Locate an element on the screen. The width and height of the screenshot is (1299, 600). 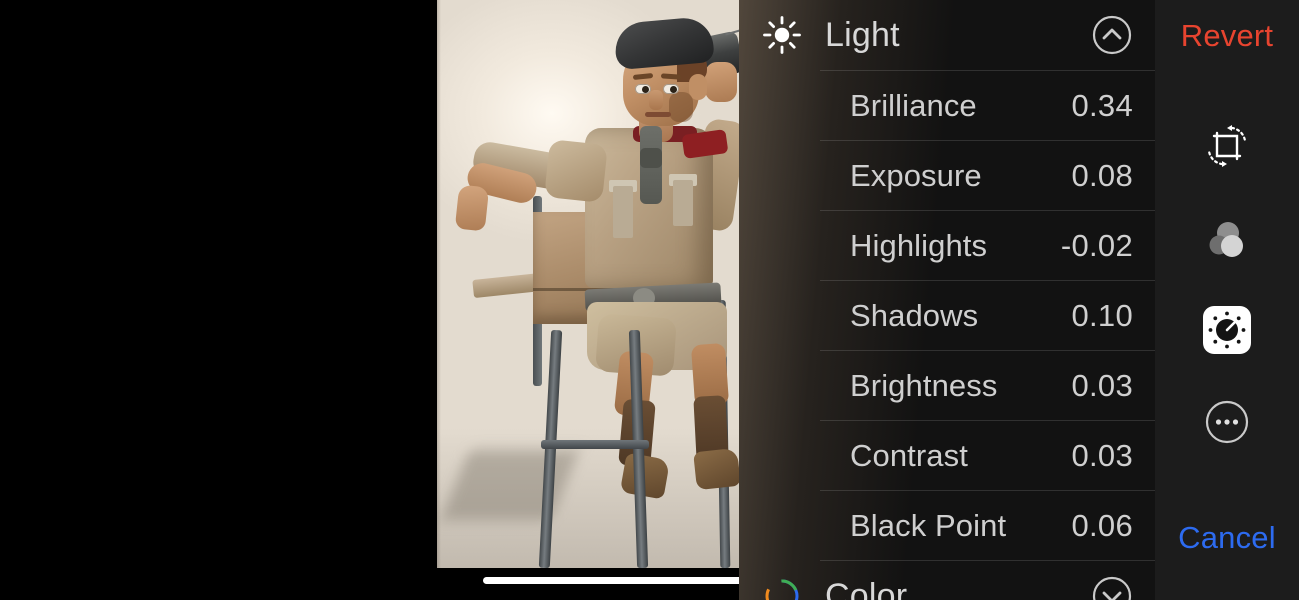
more-options-icon is located at coordinates (1227, 422).